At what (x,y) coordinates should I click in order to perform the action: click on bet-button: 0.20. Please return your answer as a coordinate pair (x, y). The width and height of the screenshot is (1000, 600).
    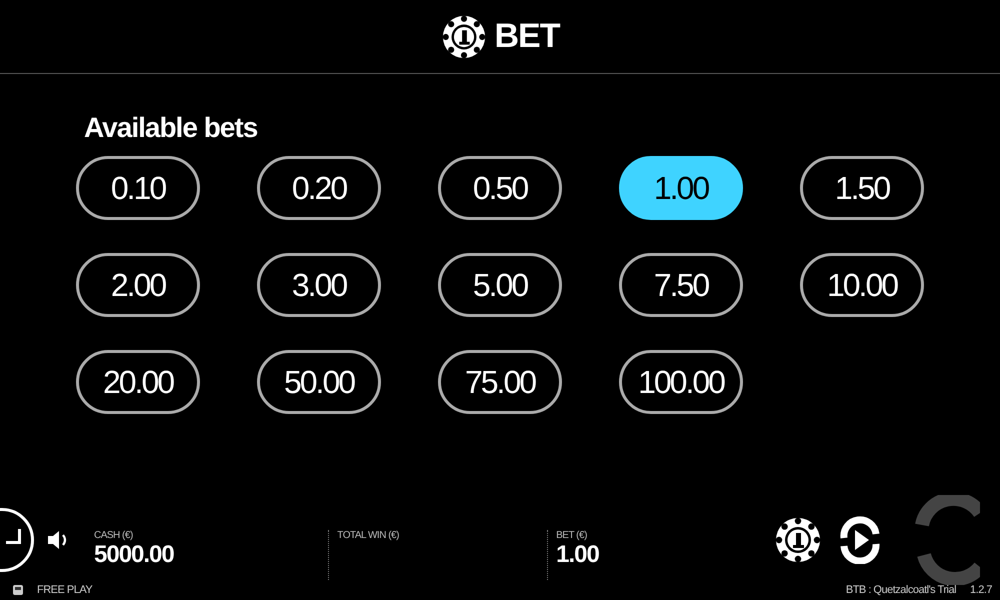
    Looking at the image, I should click on (319, 188).